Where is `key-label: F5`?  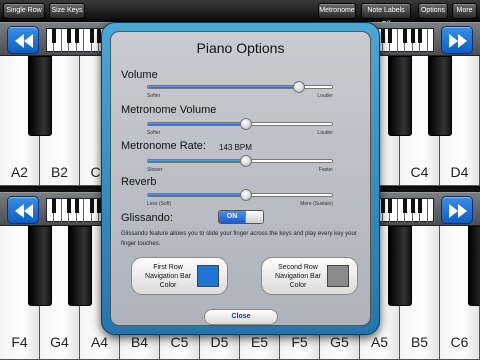
key-label: F5 is located at coordinates (299, 342).